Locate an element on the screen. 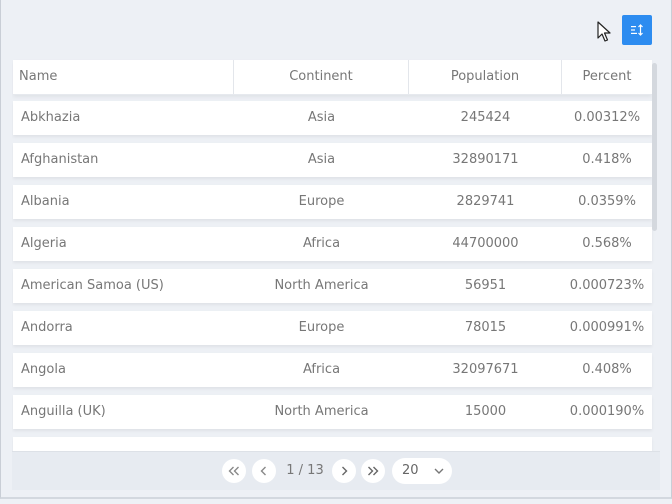 The image size is (672, 504). cell-population: 15000 is located at coordinates (485, 411).